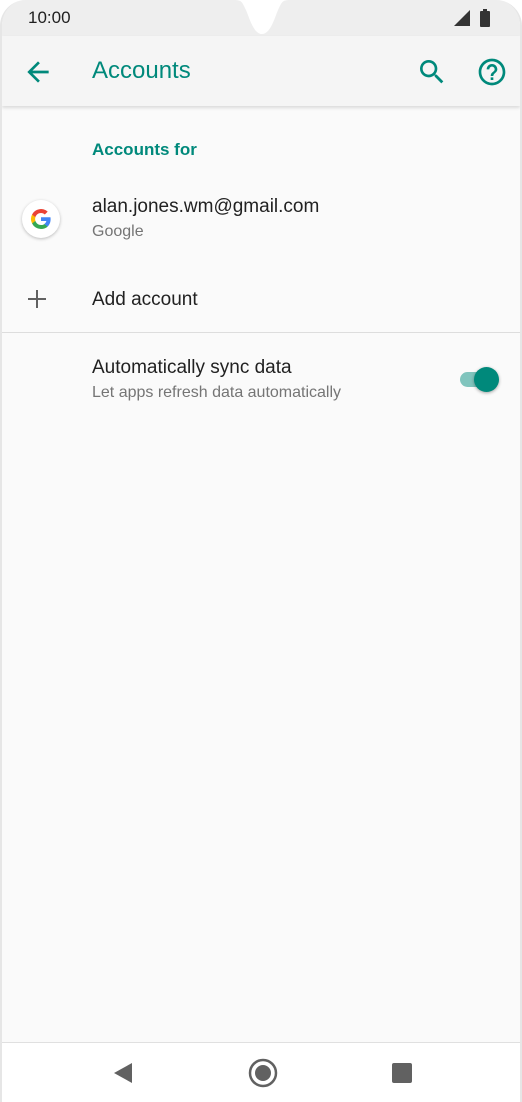 The width and height of the screenshot is (522, 1102). What do you see at coordinates (462, 20) in the screenshot?
I see `signal-icon` at bounding box center [462, 20].